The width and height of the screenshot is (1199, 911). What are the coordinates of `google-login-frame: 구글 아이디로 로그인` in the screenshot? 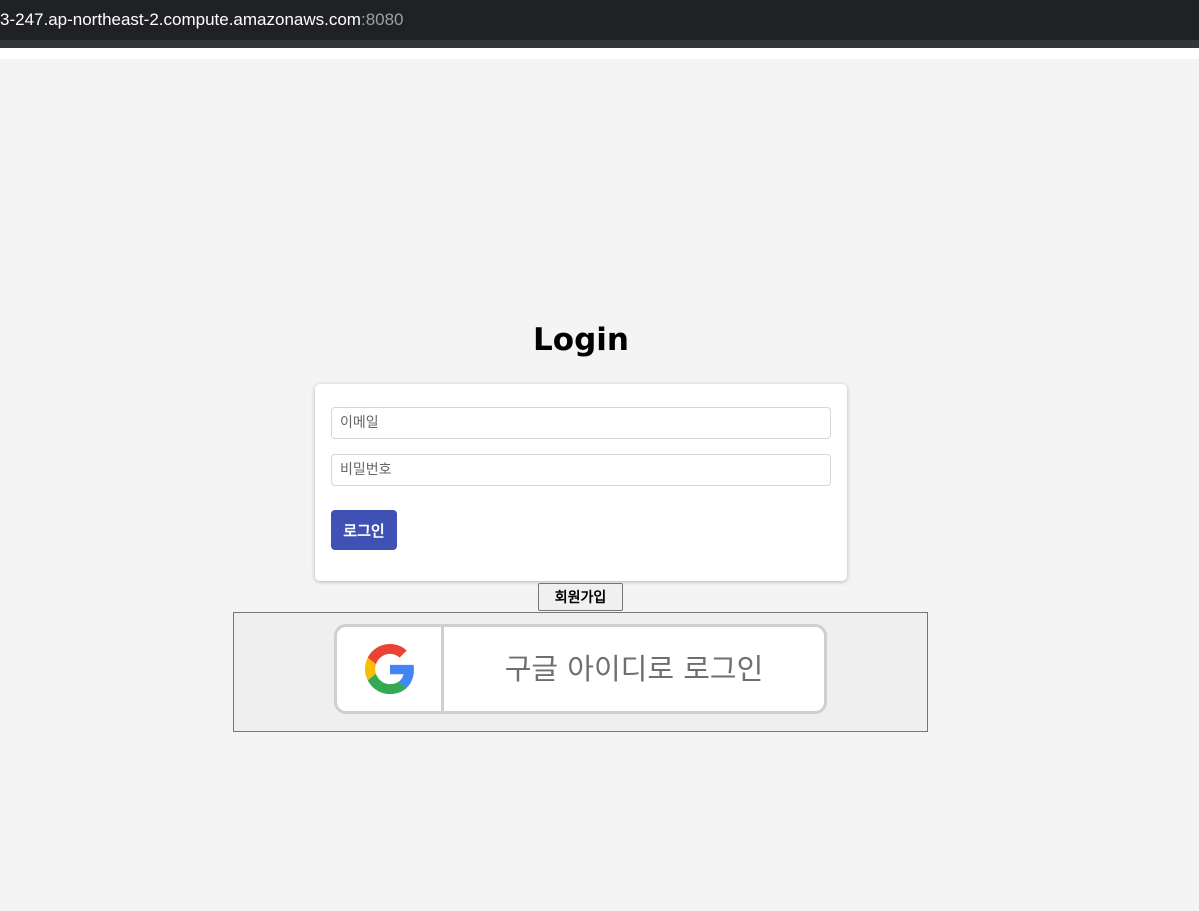 It's located at (580, 672).